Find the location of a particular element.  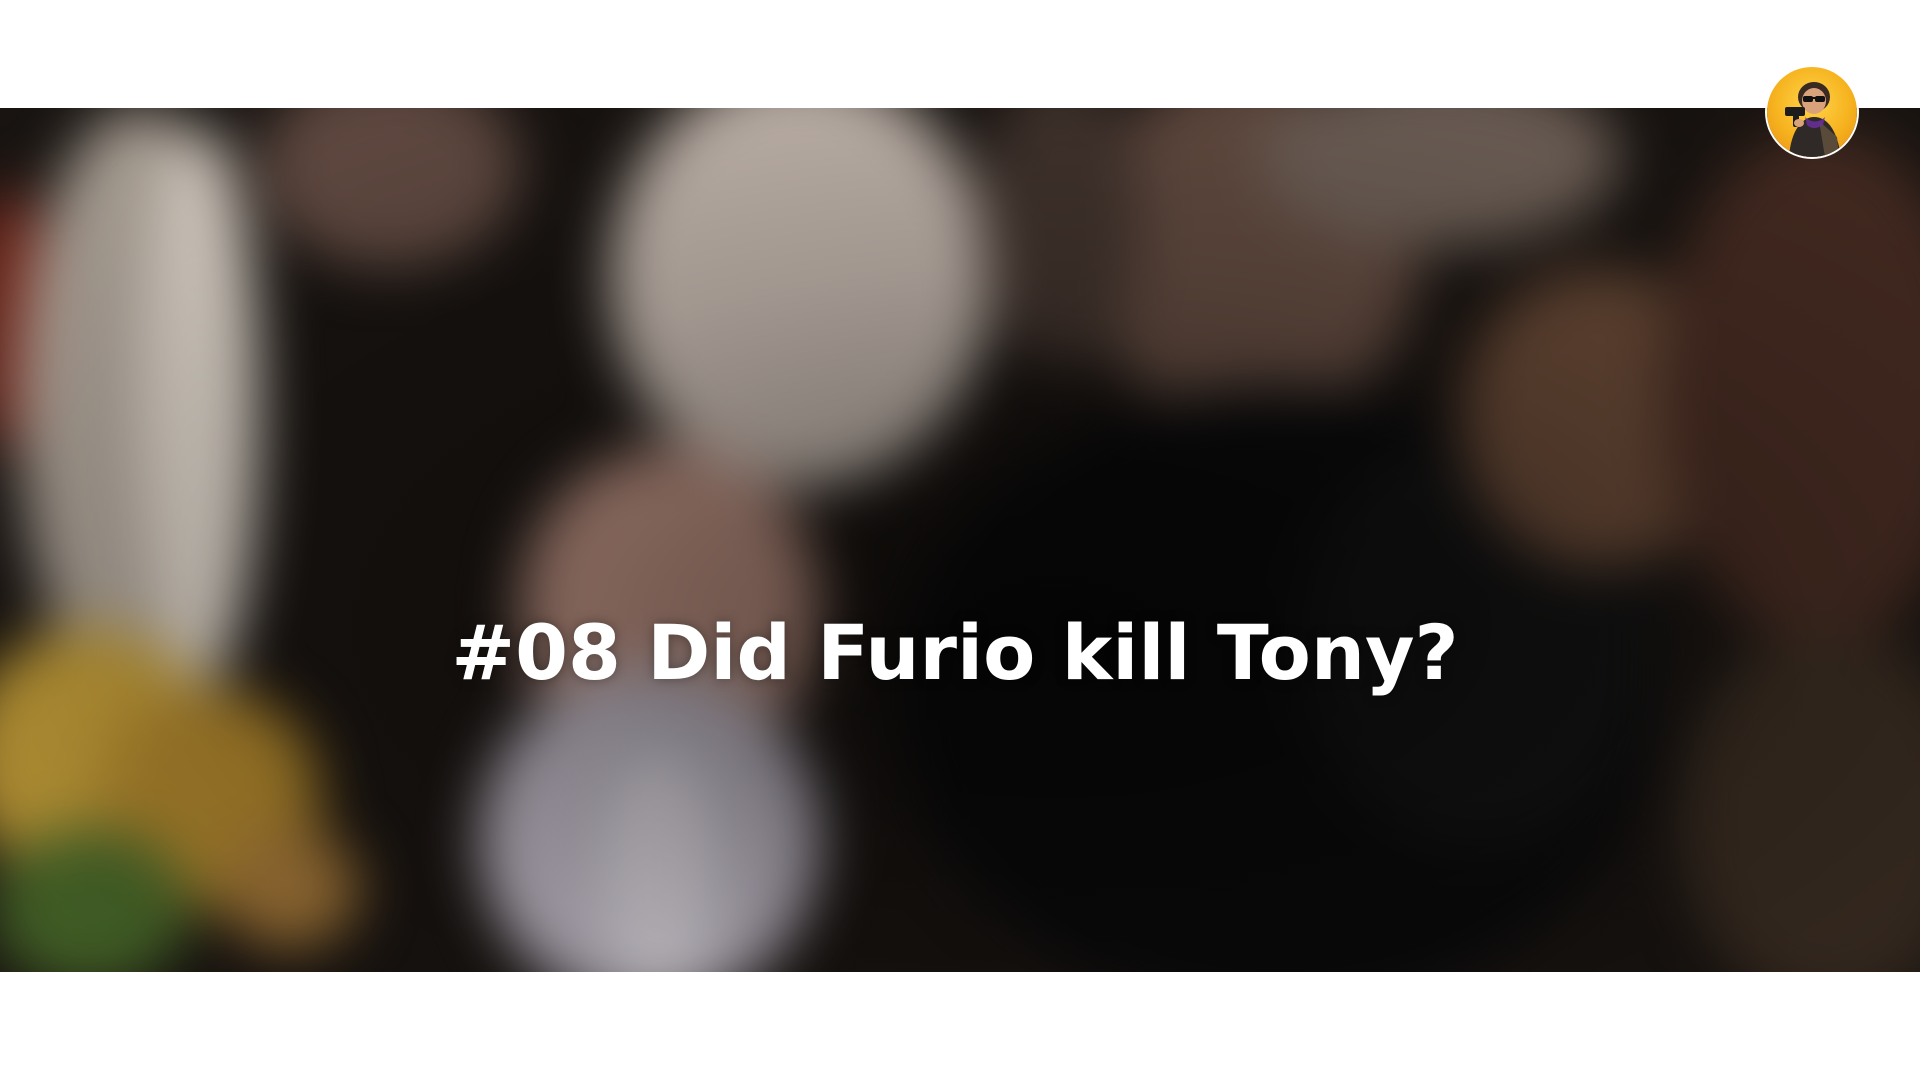

profile-avatar is located at coordinates (1812, 112).